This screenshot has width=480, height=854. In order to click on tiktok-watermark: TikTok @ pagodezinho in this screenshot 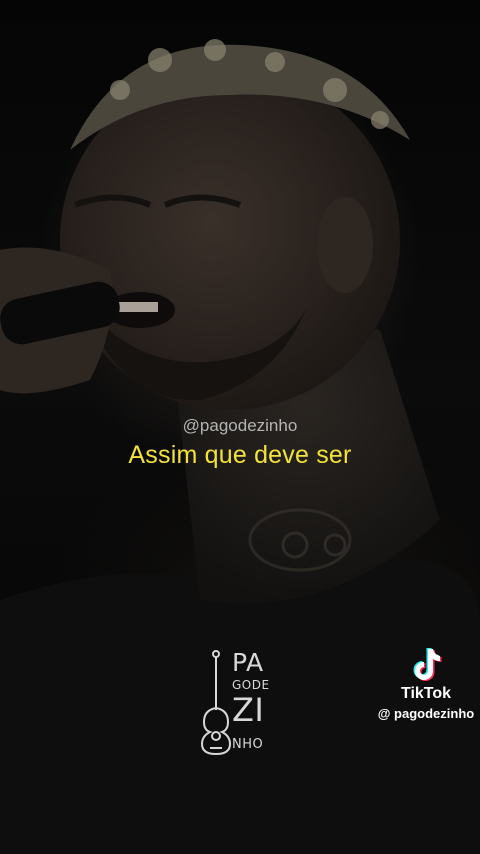, I will do `click(426, 683)`.